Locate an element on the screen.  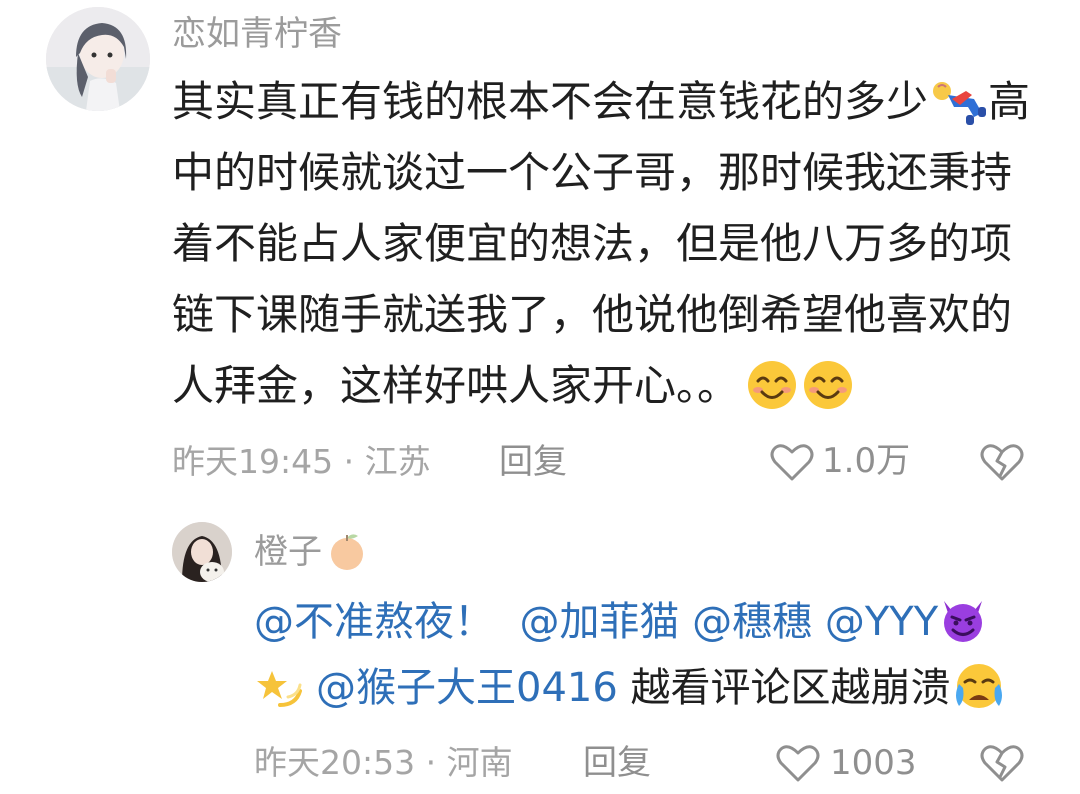
comment-line-5: 人拜金，这样好哄人家开心。。 is located at coordinates (601, 385).